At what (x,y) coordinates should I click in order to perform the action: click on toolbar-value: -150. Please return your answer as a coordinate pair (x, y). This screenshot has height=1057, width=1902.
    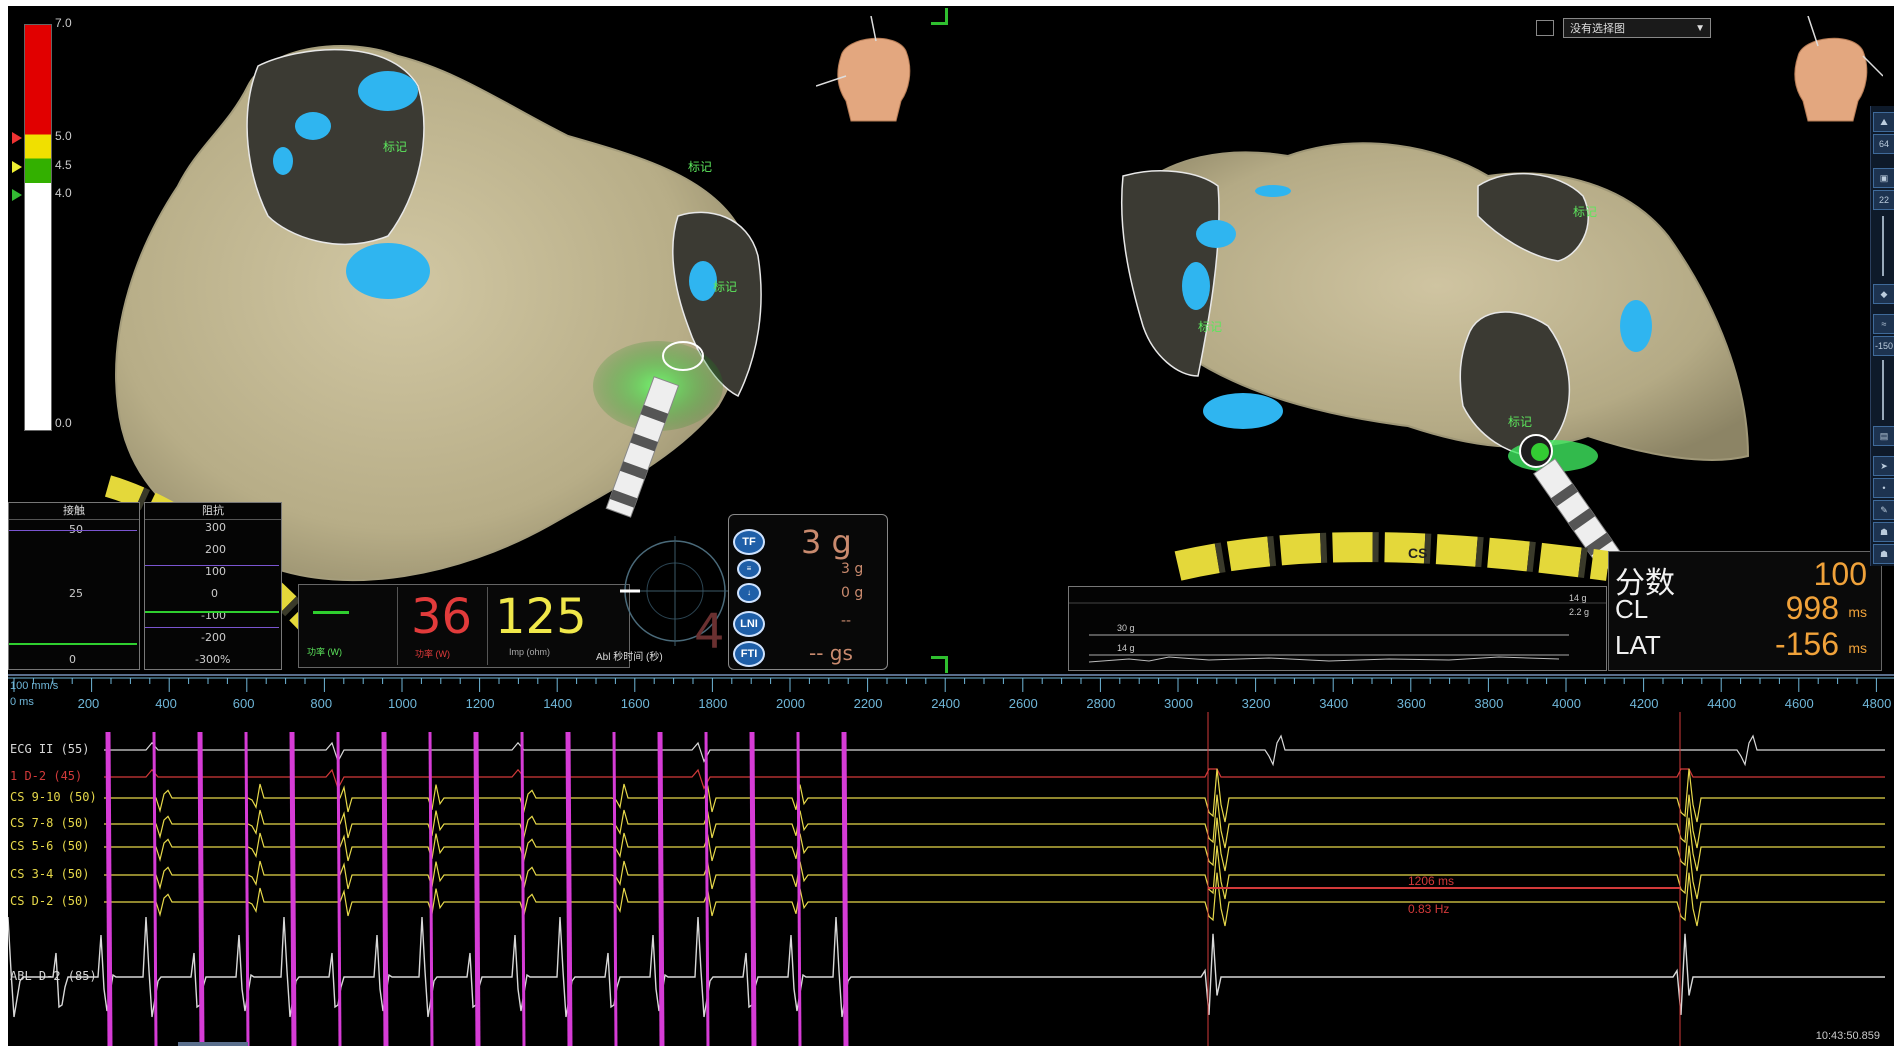
    Looking at the image, I should click on (1883, 346).